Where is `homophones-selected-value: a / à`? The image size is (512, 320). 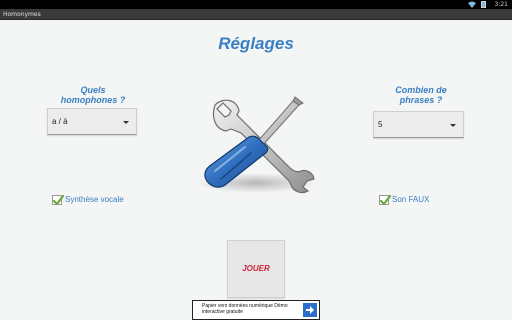
homophones-selected-value: a / à is located at coordinates (60, 121).